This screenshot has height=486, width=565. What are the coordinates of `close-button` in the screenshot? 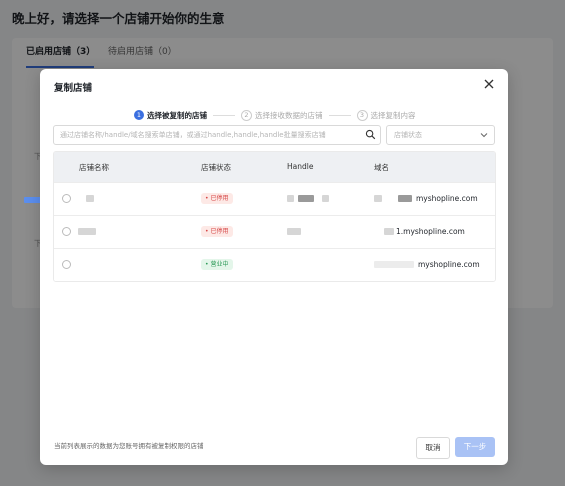 It's located at (489, 84).